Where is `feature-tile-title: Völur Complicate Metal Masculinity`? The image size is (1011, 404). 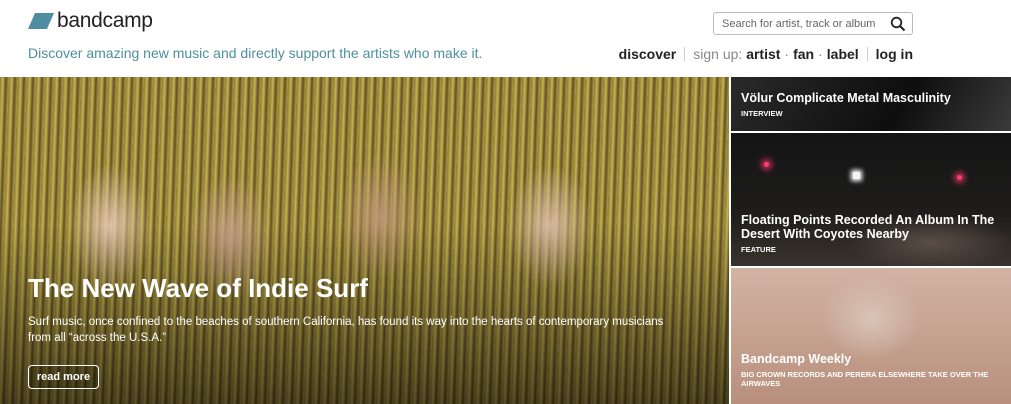
feature-tile-title: Völur Complicate Metal Masculinity is located at coordinates (871, 98).